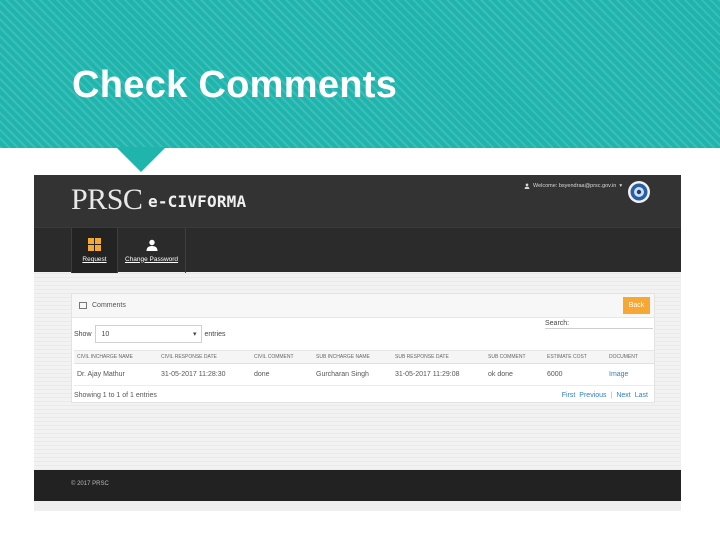 This screenshot has width=720, height=540. I want to click on table-cell: ok done, so click(500, 374).